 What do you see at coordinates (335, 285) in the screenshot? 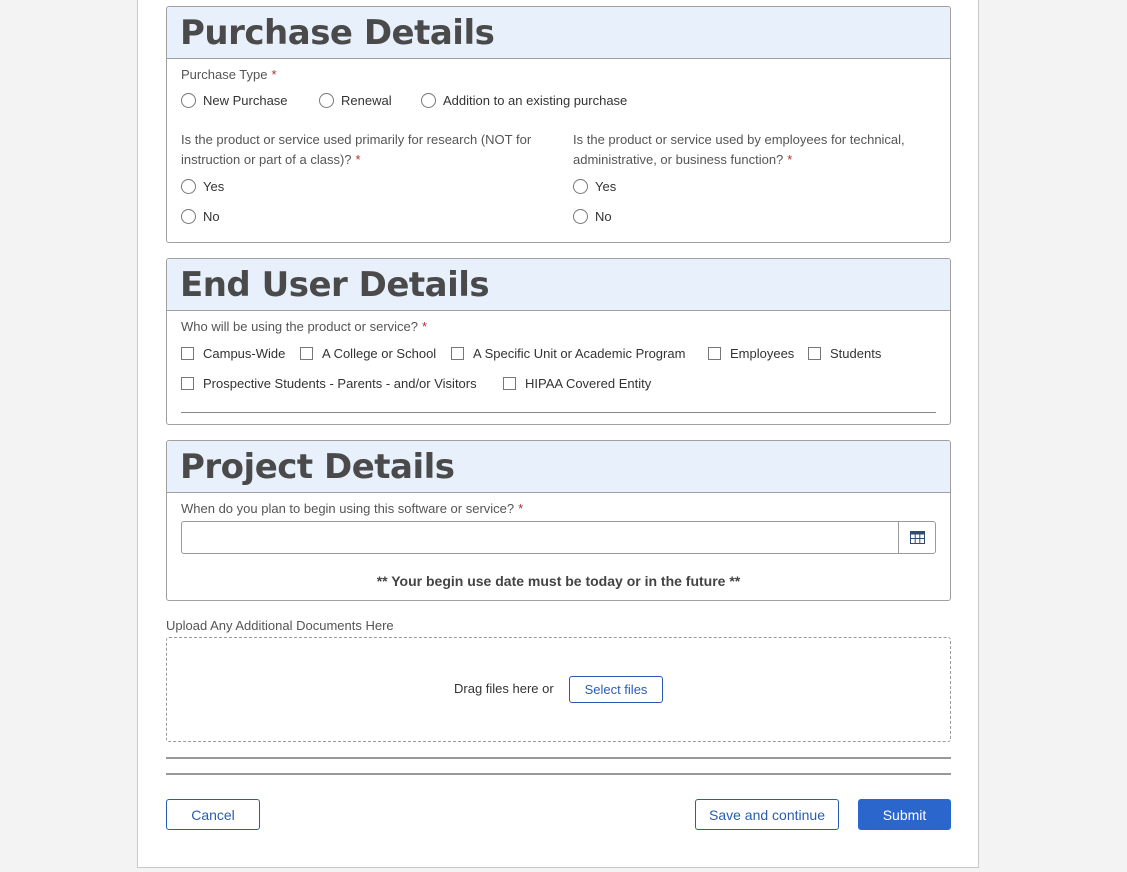
I see `section-title: End User Details` at bounding box center [335, 285].